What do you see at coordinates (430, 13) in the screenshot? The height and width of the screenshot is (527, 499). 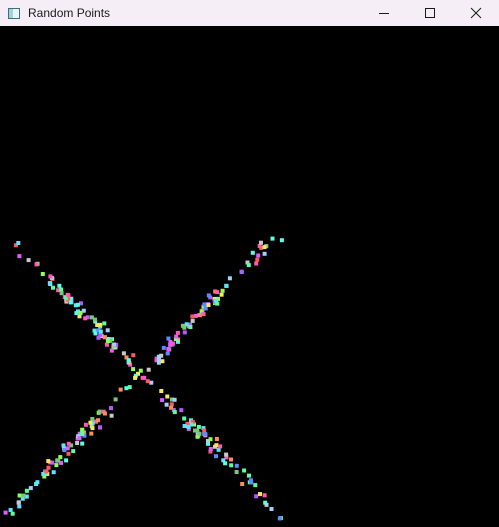 I see `maximize-button` at bounding box center [430, 13].